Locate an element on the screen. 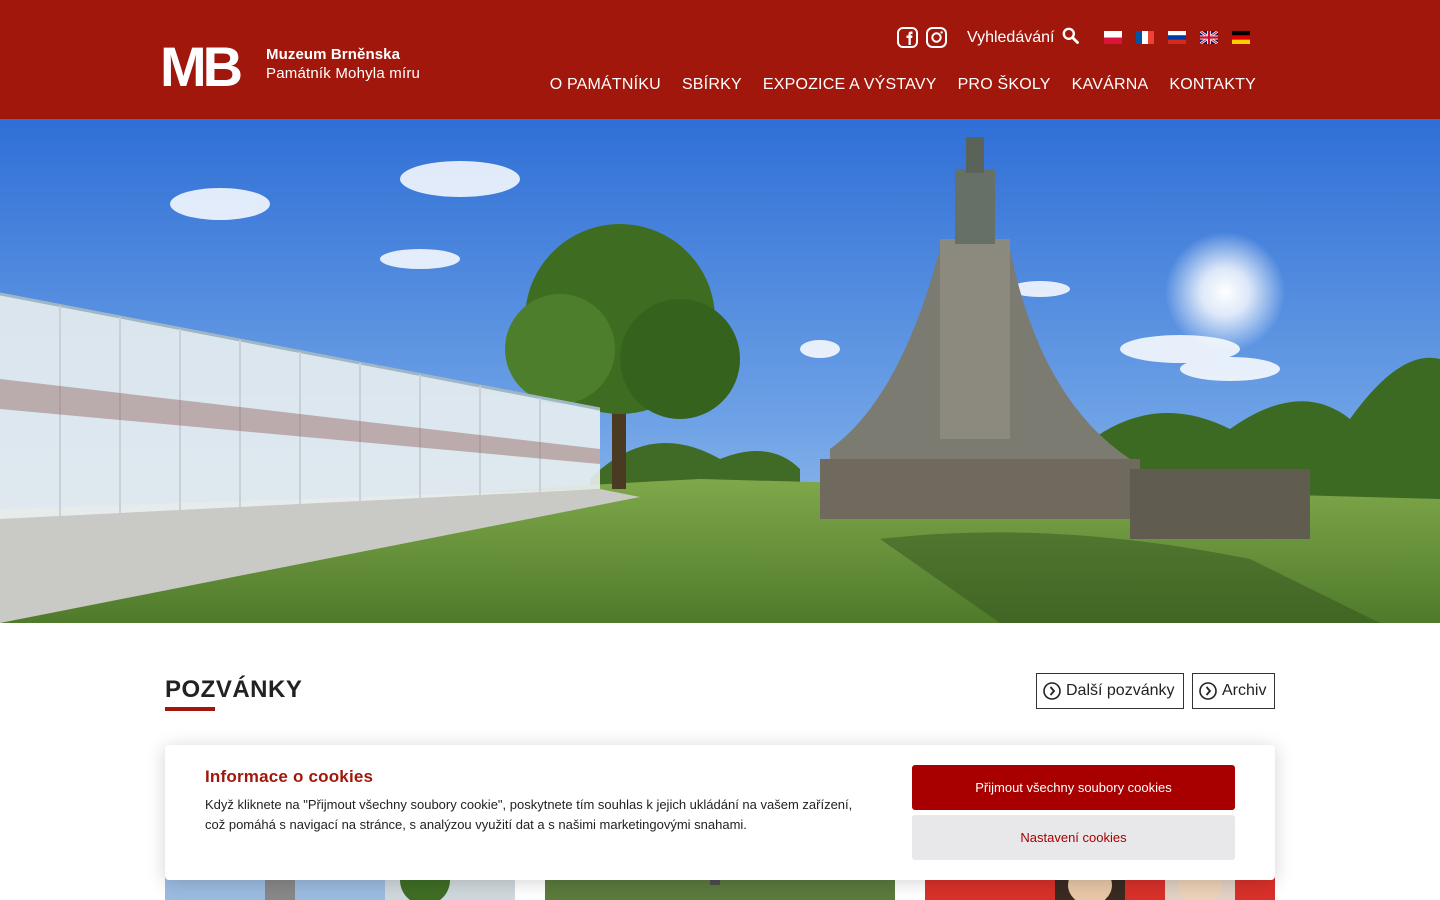  cookie-settings-button: Nastavení cookies is located at coordinates (1073, 837).